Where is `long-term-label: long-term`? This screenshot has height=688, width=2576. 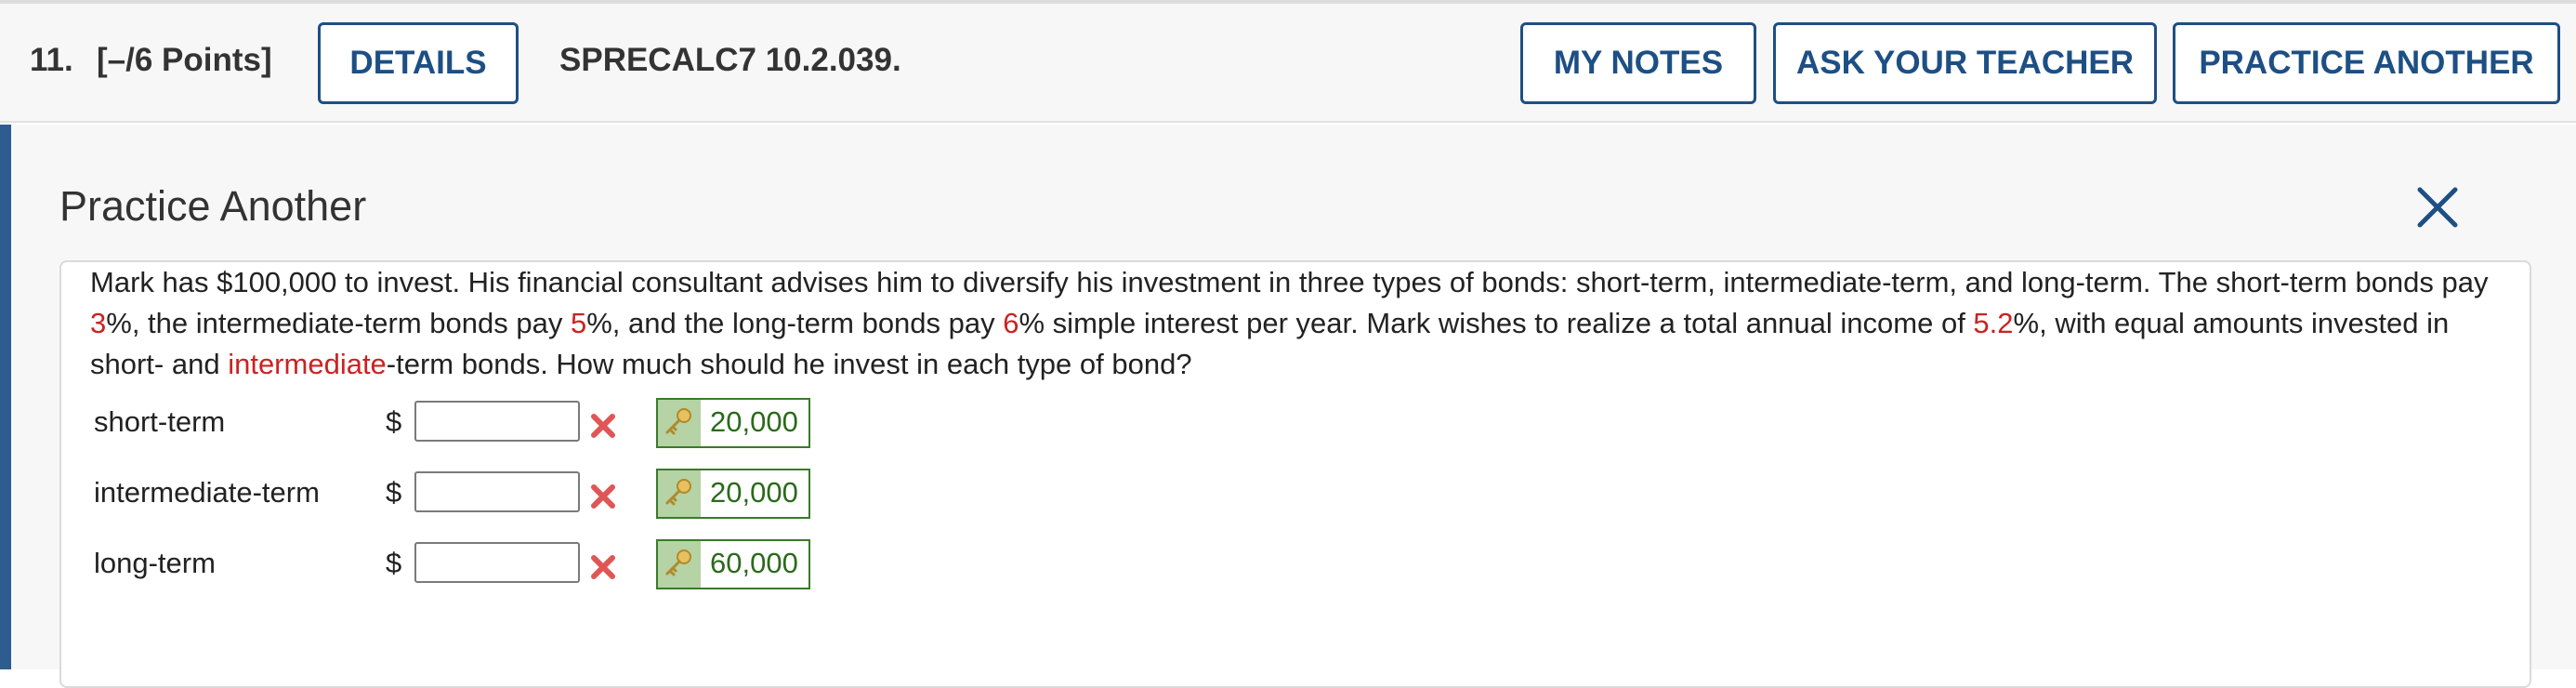 long-term-label: long-term is located at coordinates (155, 563).